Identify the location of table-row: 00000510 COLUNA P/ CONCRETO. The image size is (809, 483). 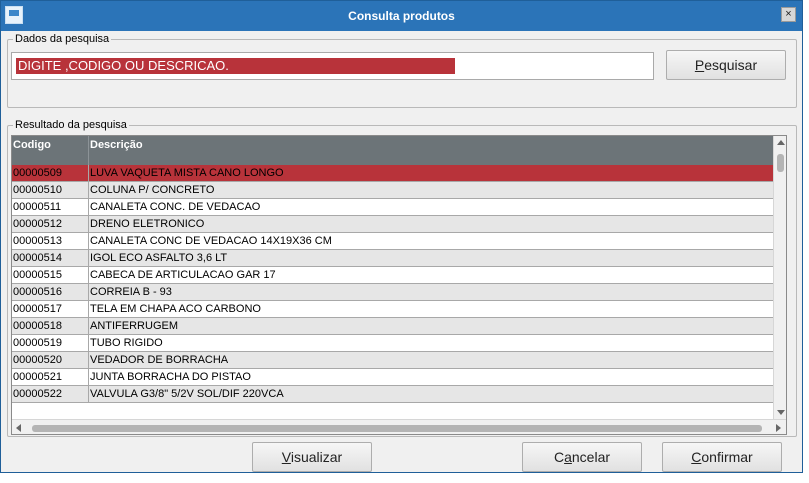
(392, 190).